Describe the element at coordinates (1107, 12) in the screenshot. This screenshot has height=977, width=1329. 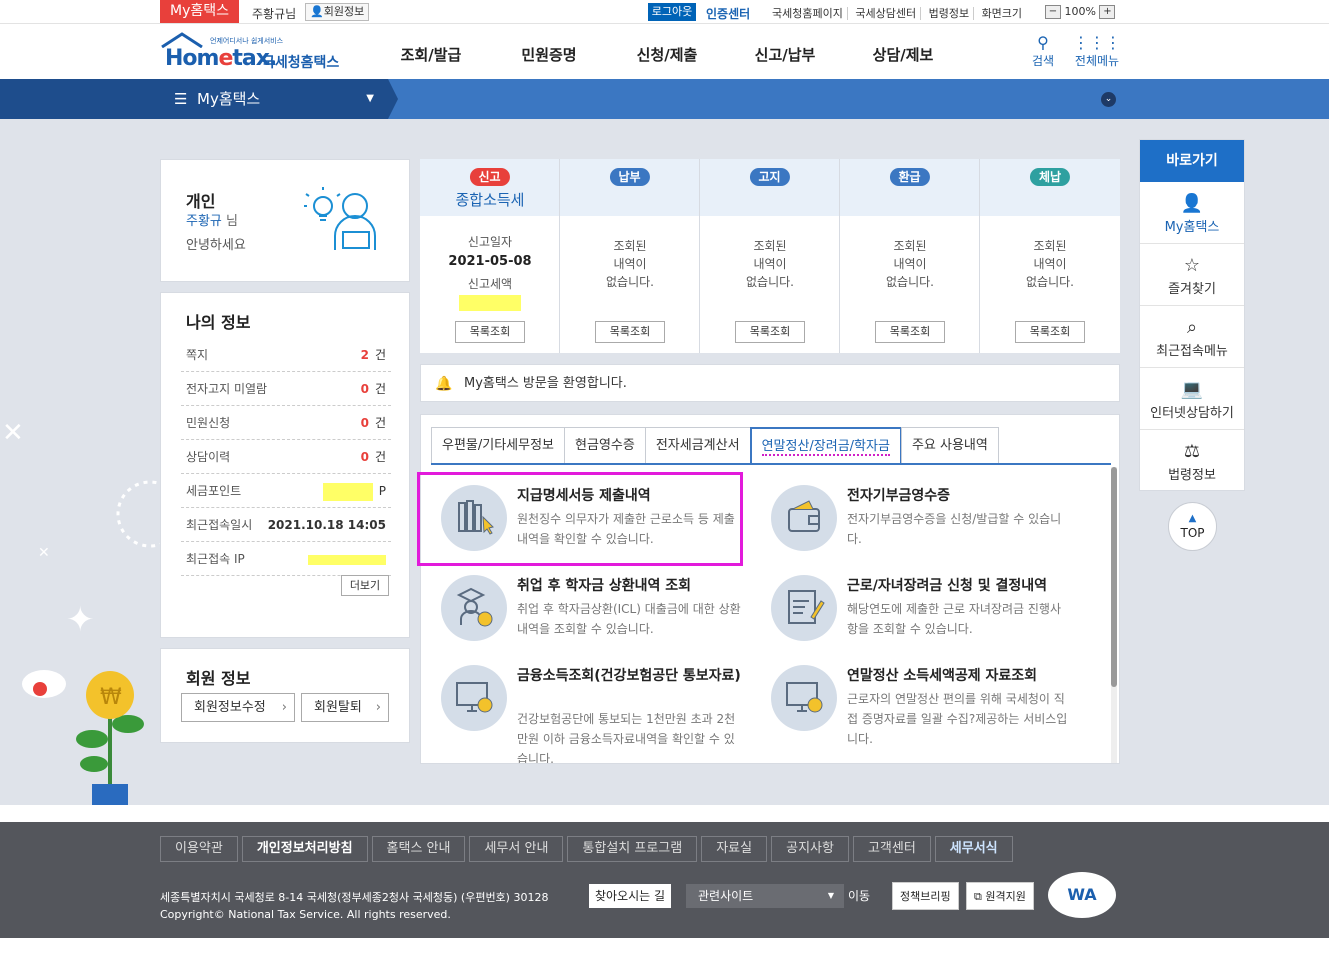
I see `zoom-in-button: +` at that location.